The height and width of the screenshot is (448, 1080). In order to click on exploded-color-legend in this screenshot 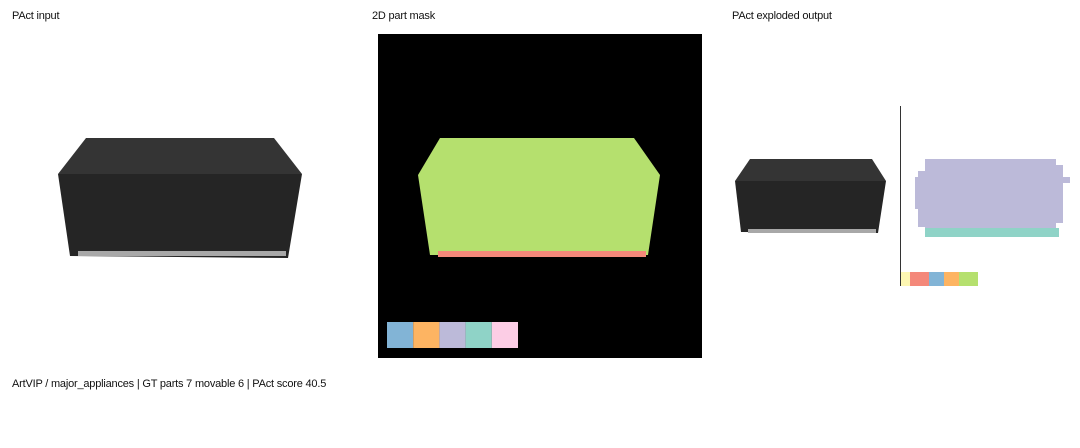, I will do `click(939, 279)`.